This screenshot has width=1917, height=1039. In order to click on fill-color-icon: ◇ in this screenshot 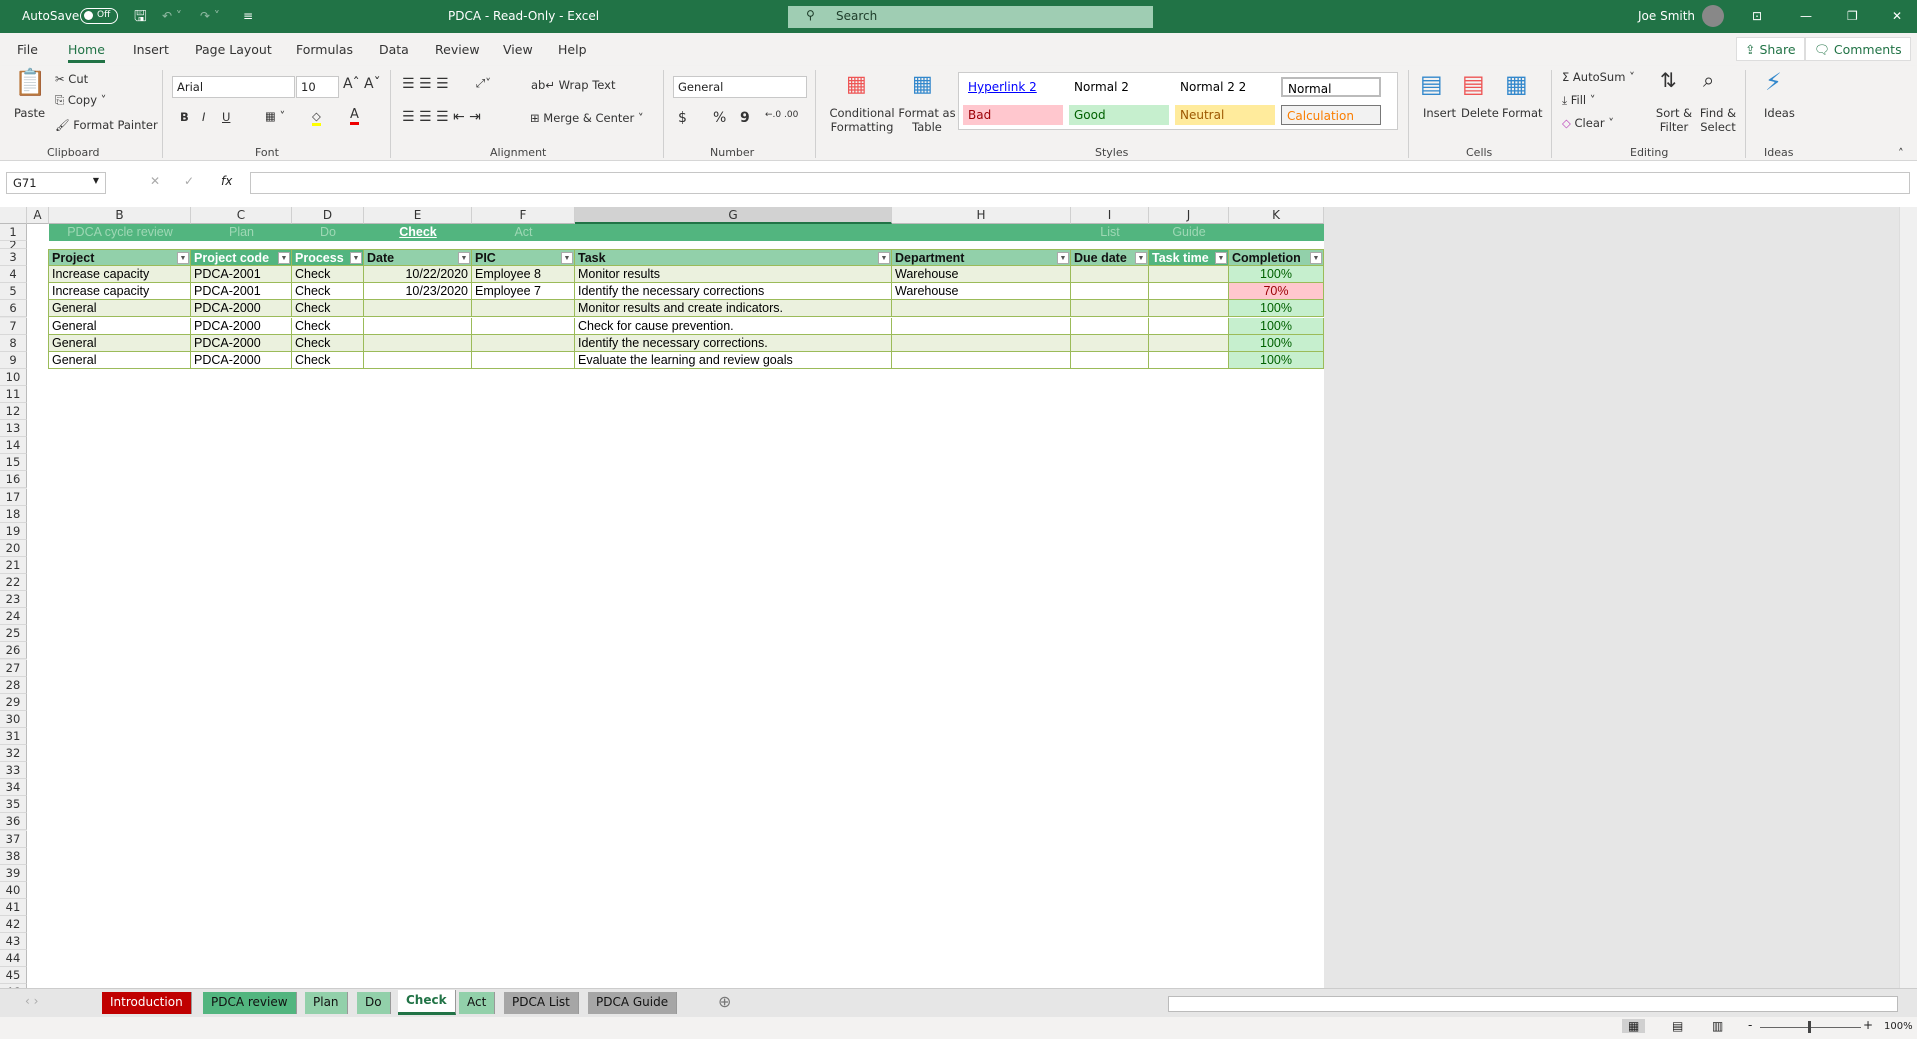, I will do `click(316, 117)`.